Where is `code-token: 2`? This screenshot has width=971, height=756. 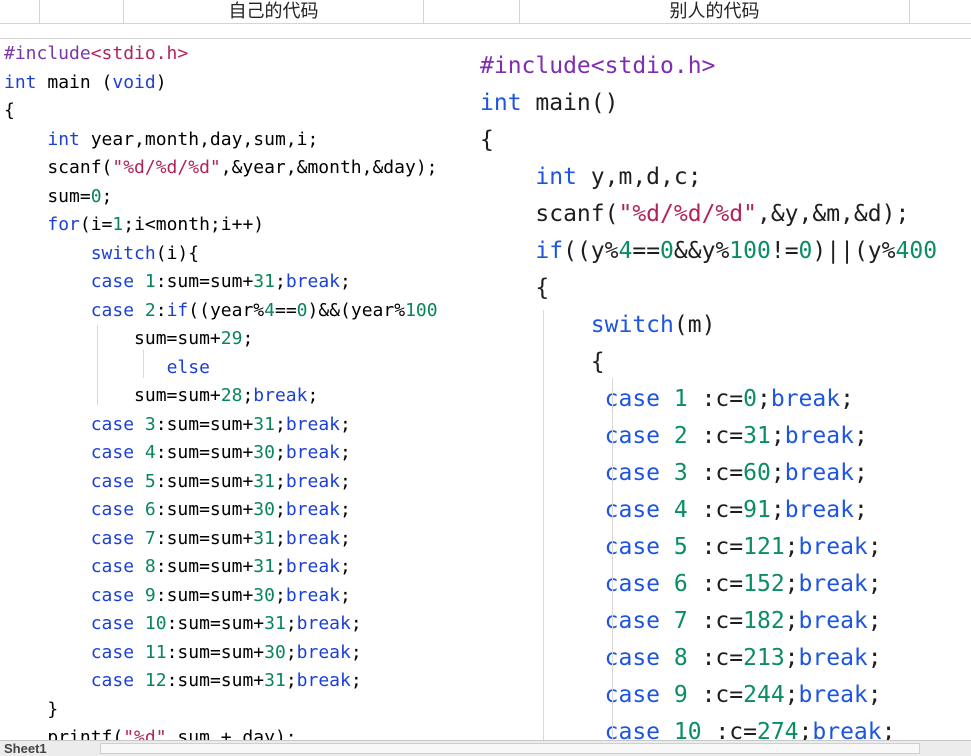 code-token: 2 is located at coordinates (150, 310).